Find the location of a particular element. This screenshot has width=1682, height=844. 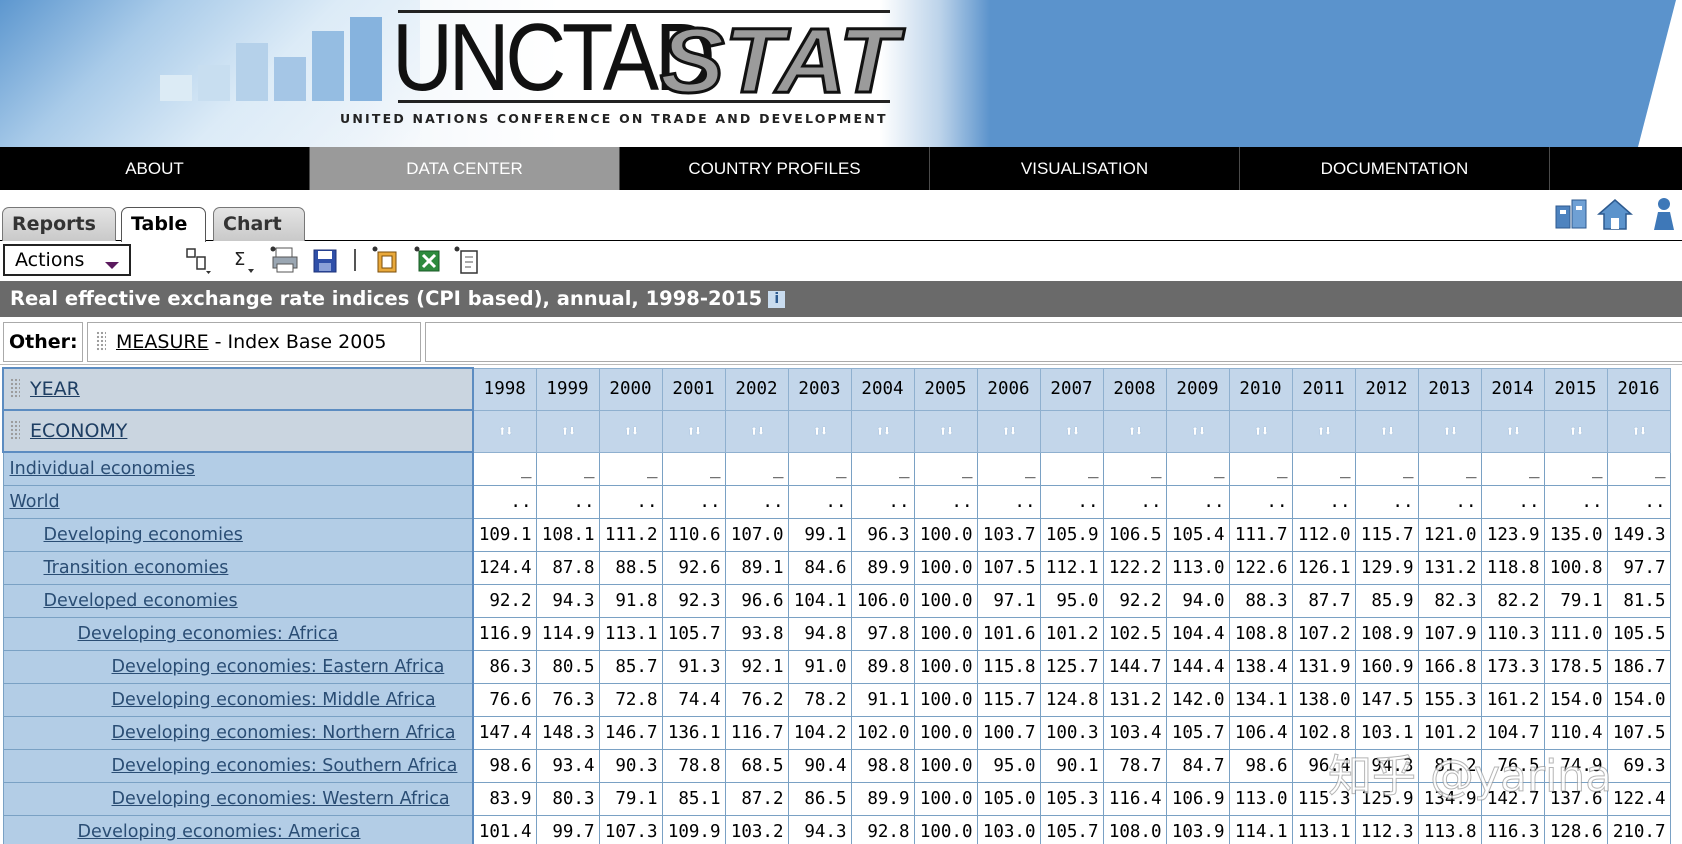

metadata-icon is located at coordinates (1571, 214).